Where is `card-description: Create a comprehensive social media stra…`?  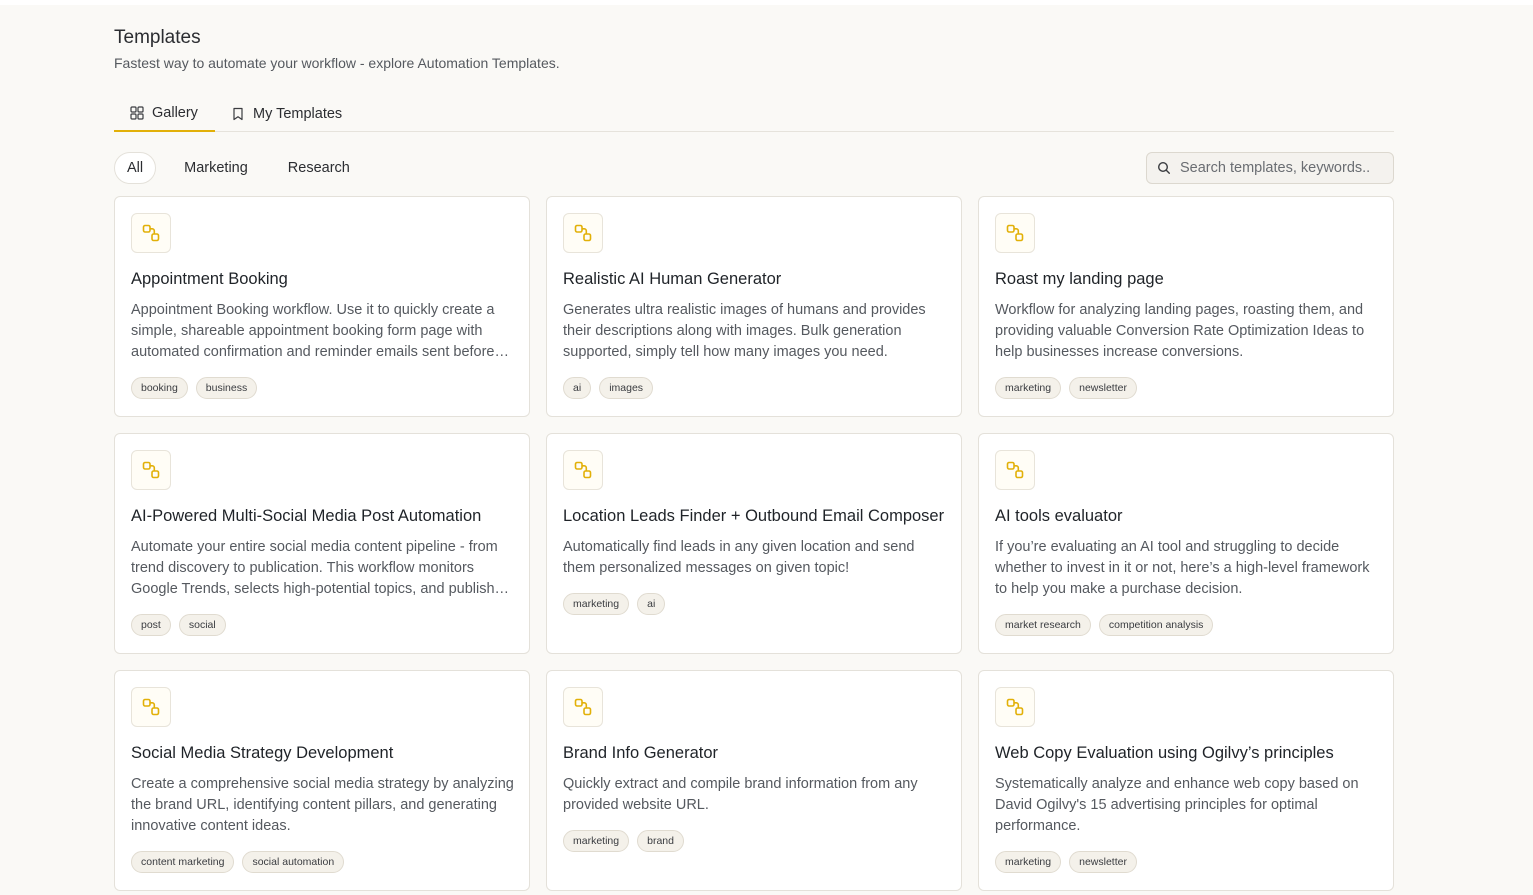
card-description: Create a comprehensive social media stra… is located at coordinates (322, 805).